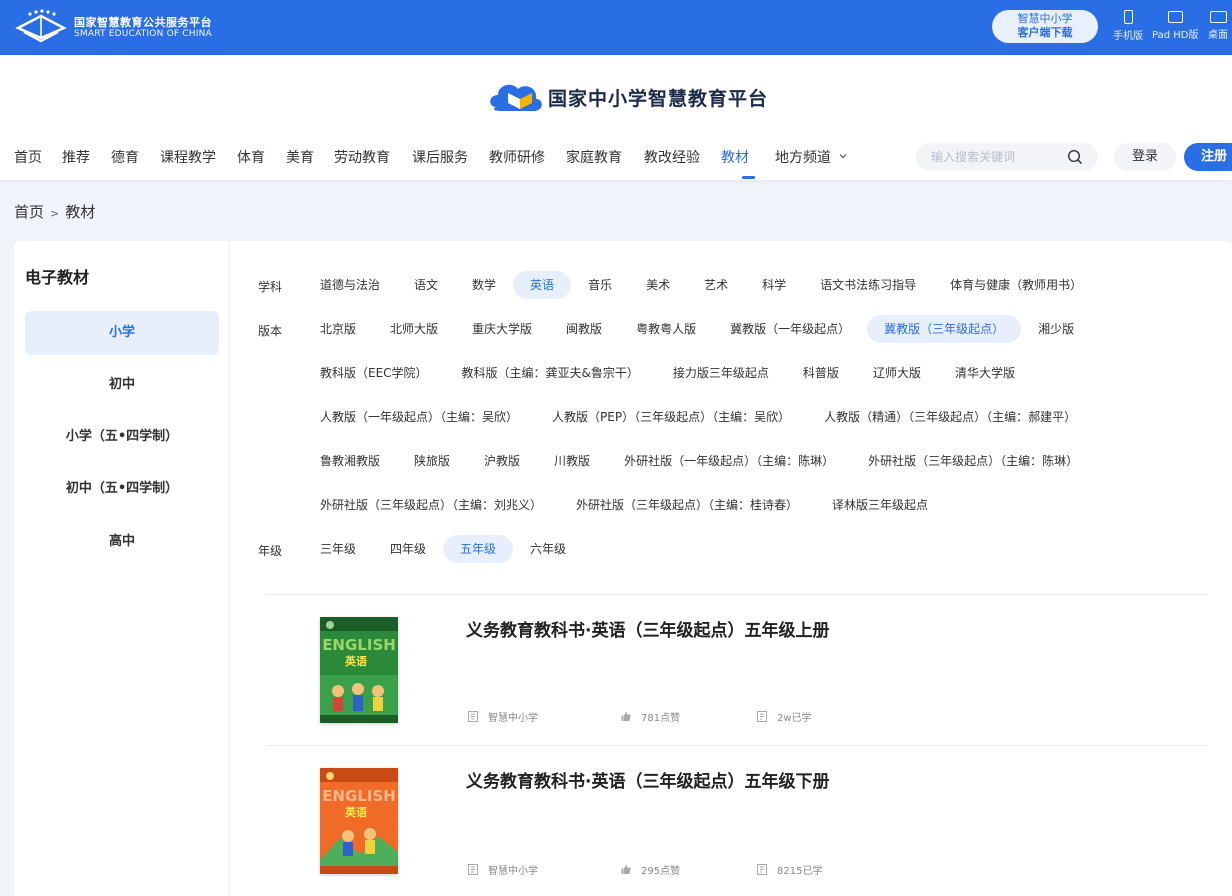 Image resolution: width=1232 pixels, height=896 pixels. Describe the element at coordinates (944, 329) in the screenshot. I see `edition-option-selected: 冀教版（三年级起点）` at that location.